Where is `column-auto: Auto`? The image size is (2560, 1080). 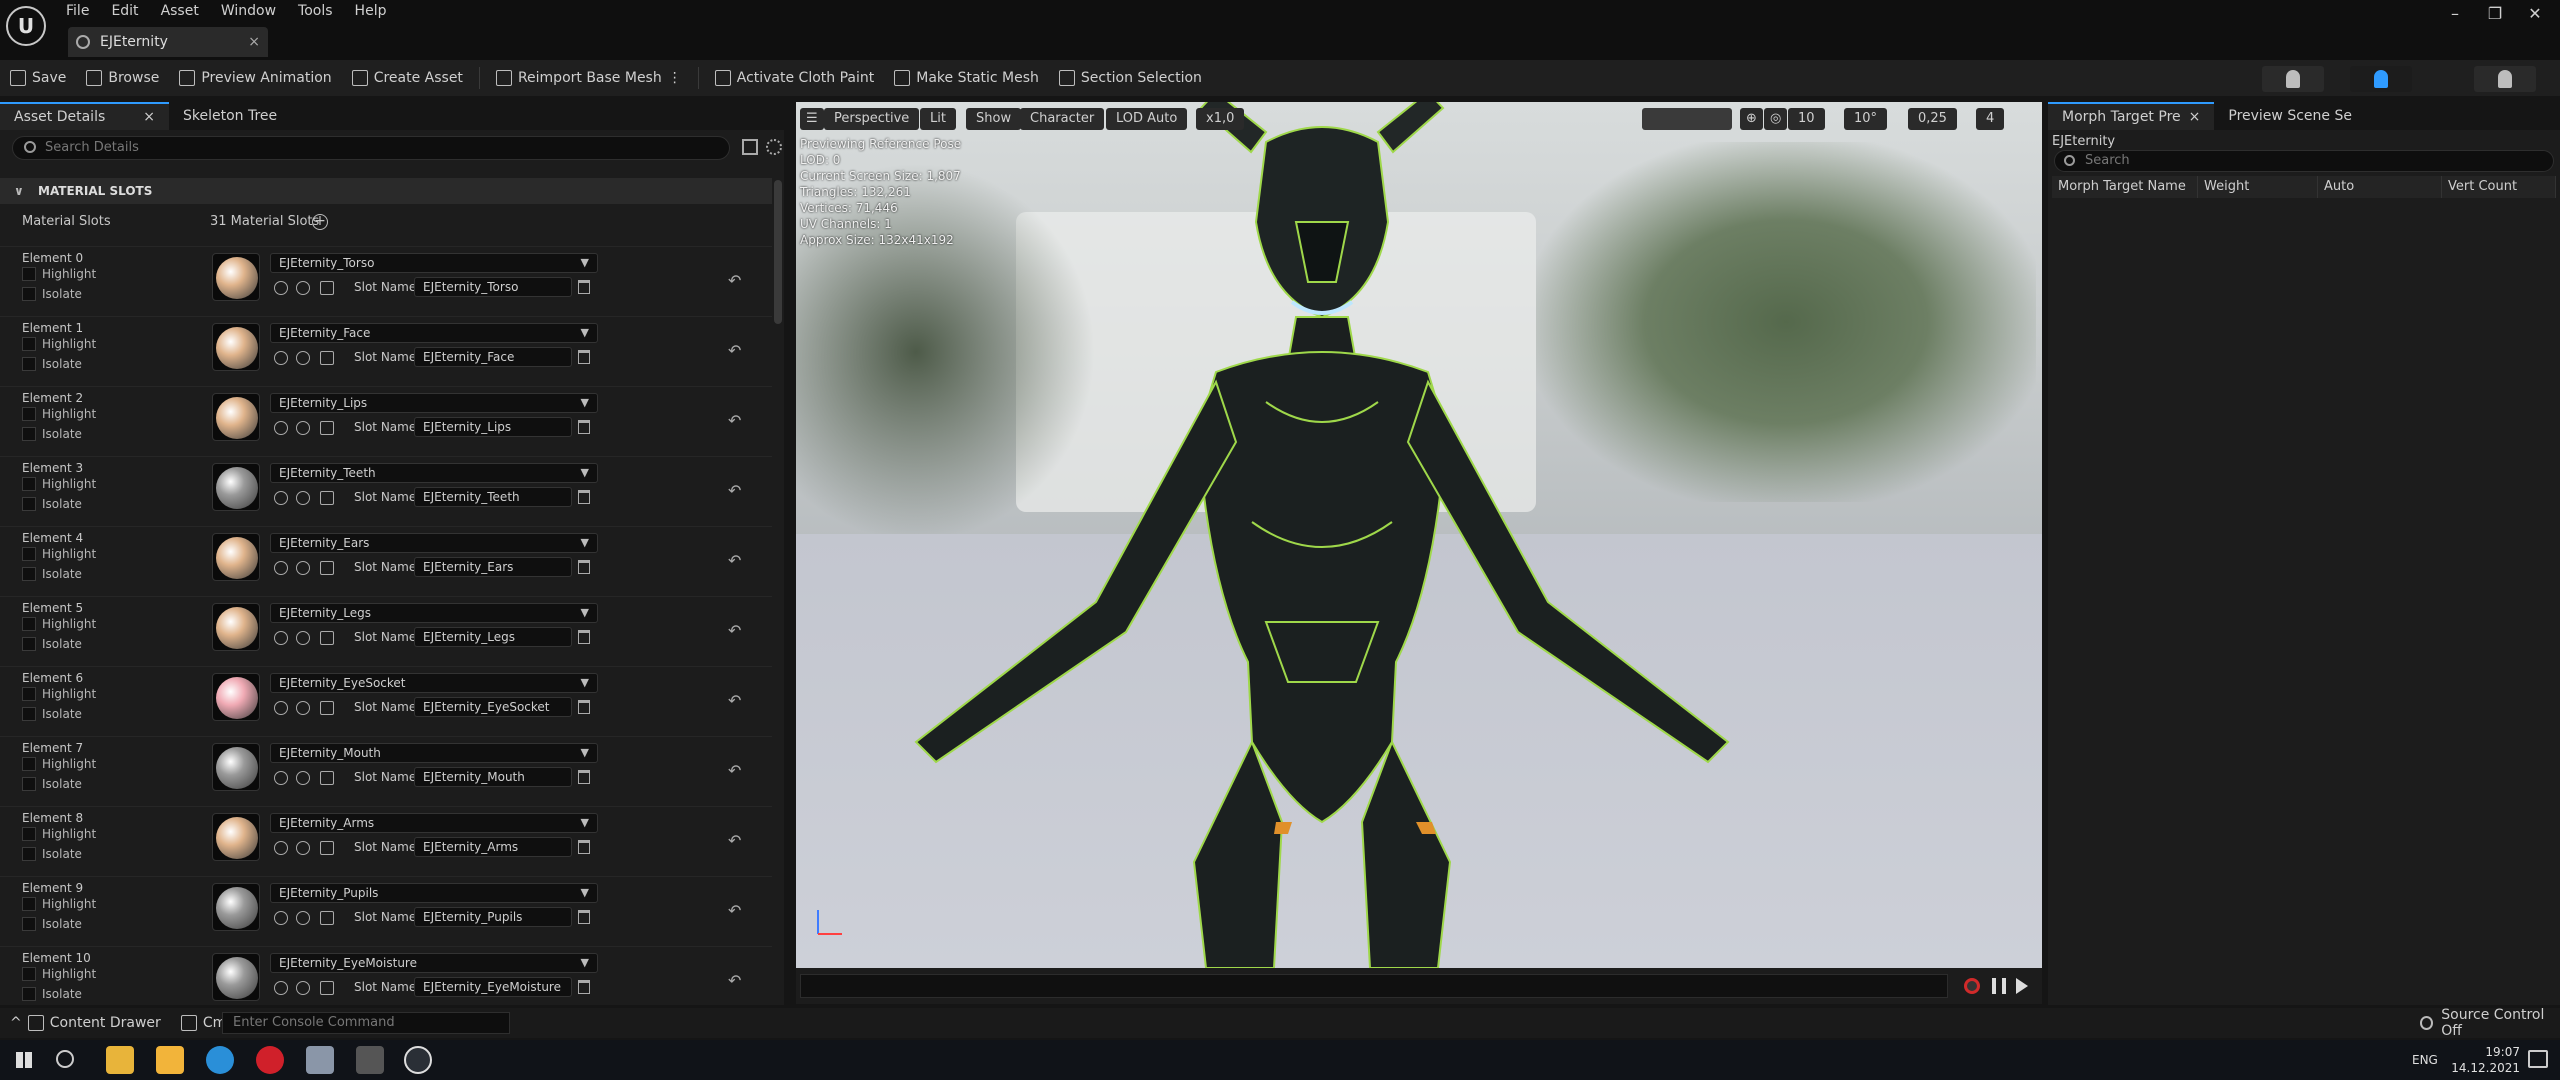
column-auto: Auto is located at coordinates (2380, 187).